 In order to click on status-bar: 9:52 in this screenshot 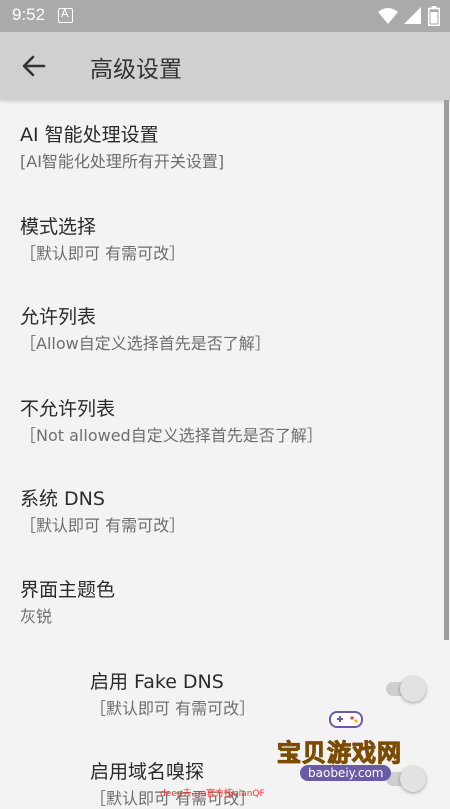, I will do `click(225, 16)`.